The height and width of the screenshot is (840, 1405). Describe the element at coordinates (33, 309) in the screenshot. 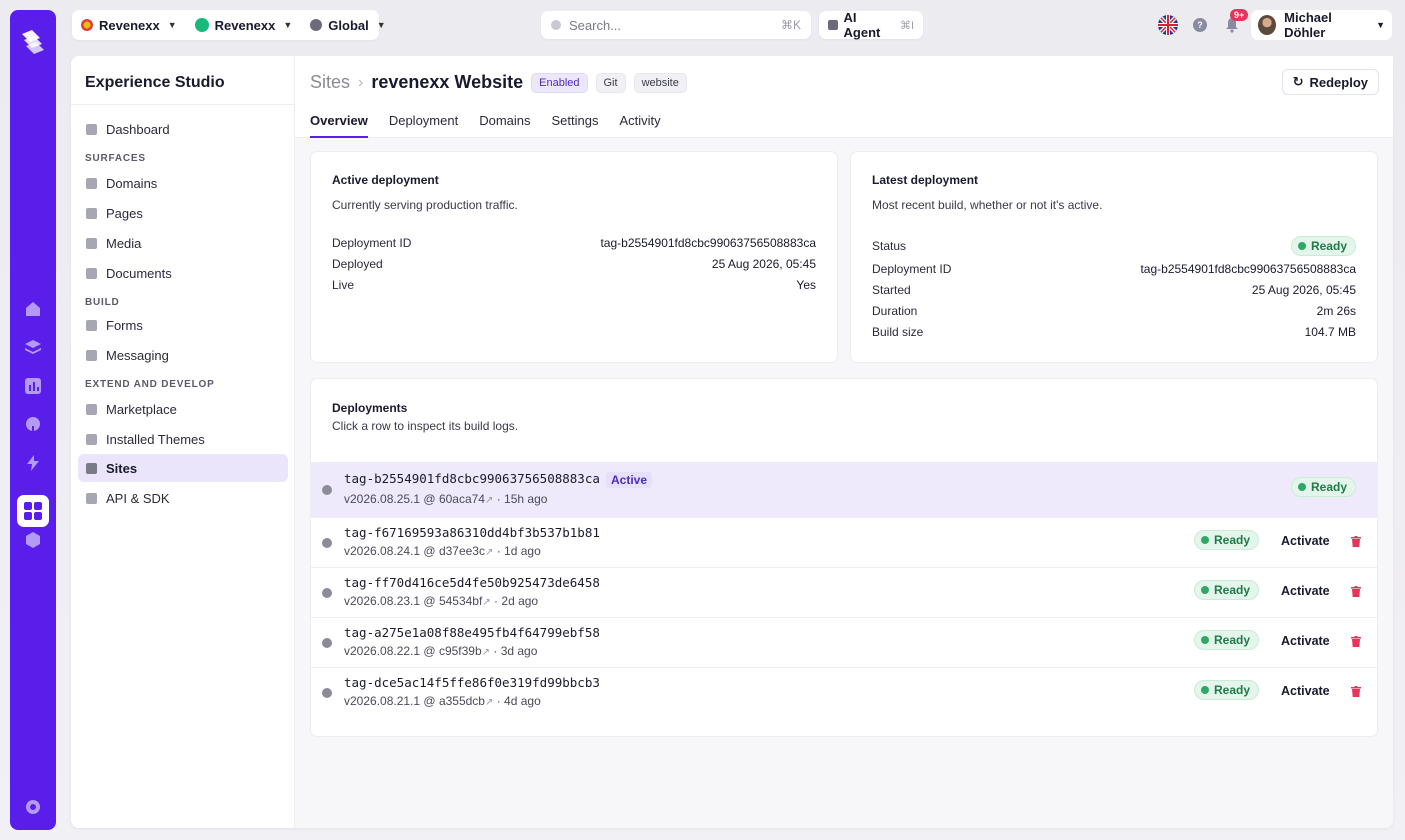

I see `home-icon` at that location.